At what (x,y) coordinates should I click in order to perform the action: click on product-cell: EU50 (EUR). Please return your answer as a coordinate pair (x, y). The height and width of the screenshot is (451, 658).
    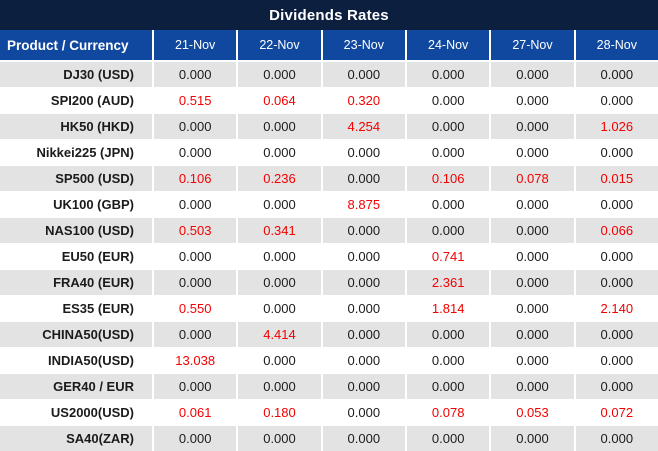
    Looking at the image, I should click on (76, 256).